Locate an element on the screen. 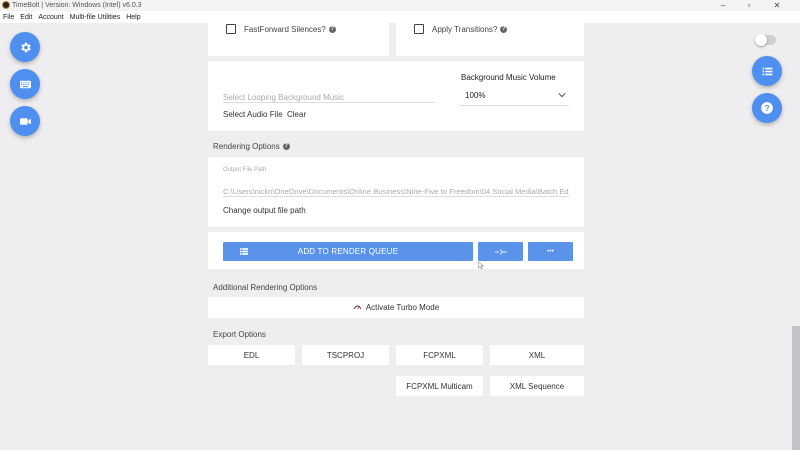  help-button: ? is located at coordinates (767, 108).